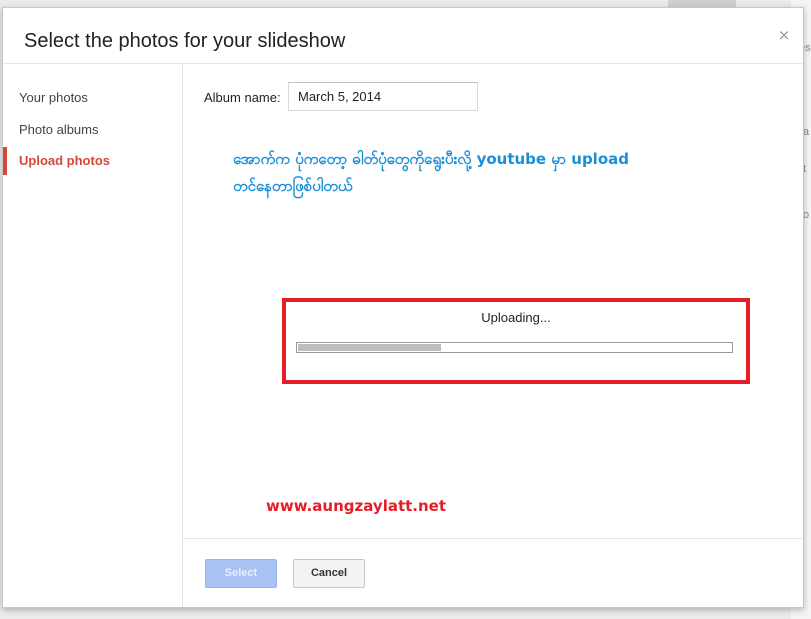 The width and height of the screenshot is (811, 619). I want to click on sidebar-item-photo-albums: Photo albums, so click(92, 130).